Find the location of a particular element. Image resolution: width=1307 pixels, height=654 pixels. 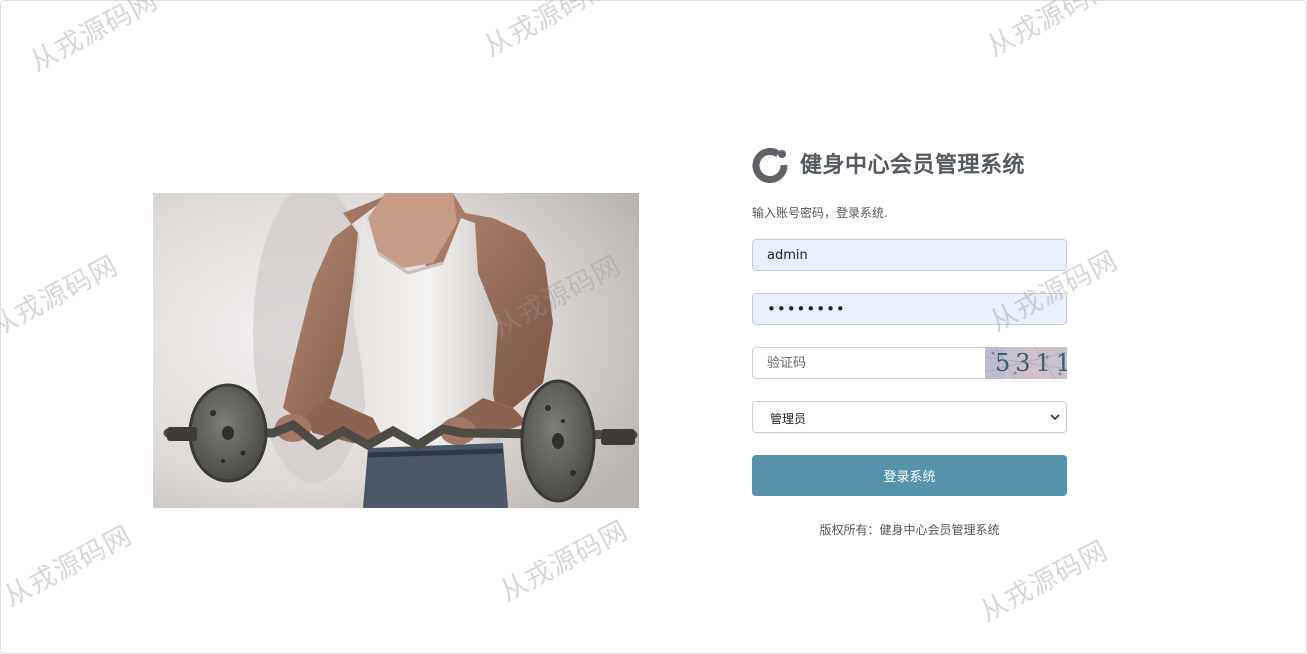

captcha-input is located at coordinates (869, 363).